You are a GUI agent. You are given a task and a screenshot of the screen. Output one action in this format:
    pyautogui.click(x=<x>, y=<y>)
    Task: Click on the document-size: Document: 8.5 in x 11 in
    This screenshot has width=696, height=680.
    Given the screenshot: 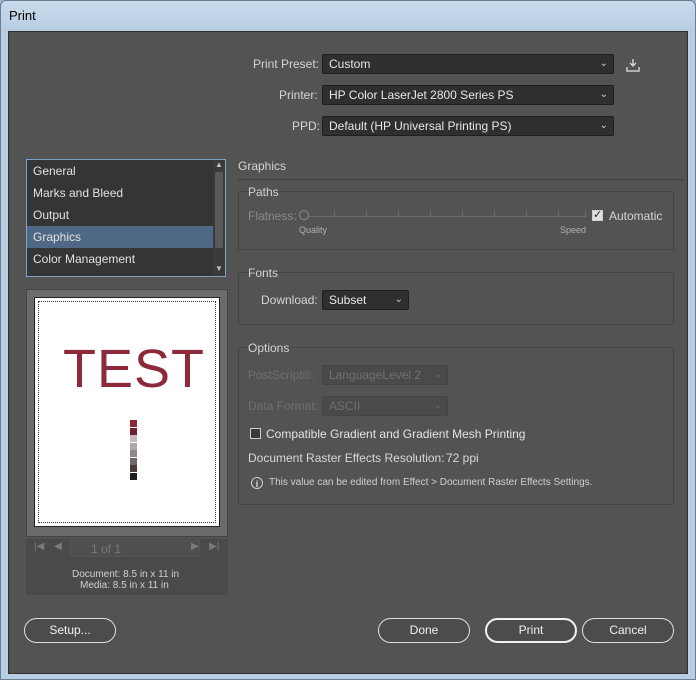 What is the action you would take?
    pyautogui.click(x=126, y=574)
    